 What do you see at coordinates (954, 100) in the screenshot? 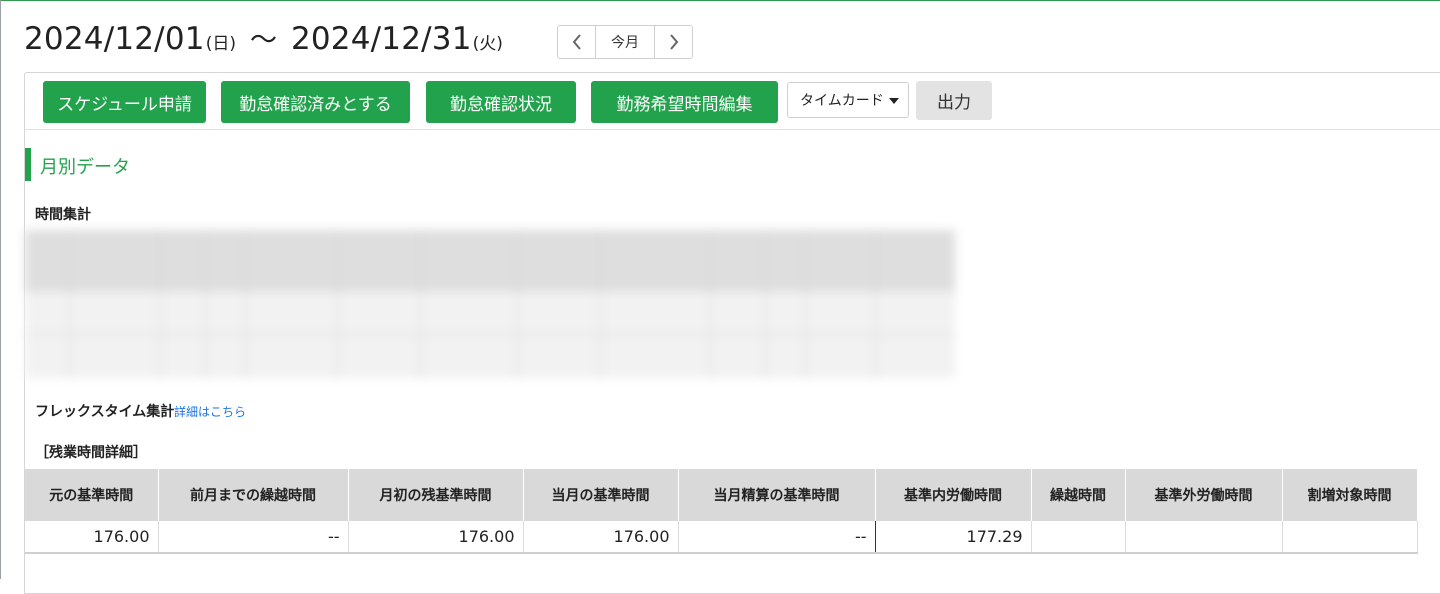
I see `output-button: 出力` at bounding box center [954, 100].